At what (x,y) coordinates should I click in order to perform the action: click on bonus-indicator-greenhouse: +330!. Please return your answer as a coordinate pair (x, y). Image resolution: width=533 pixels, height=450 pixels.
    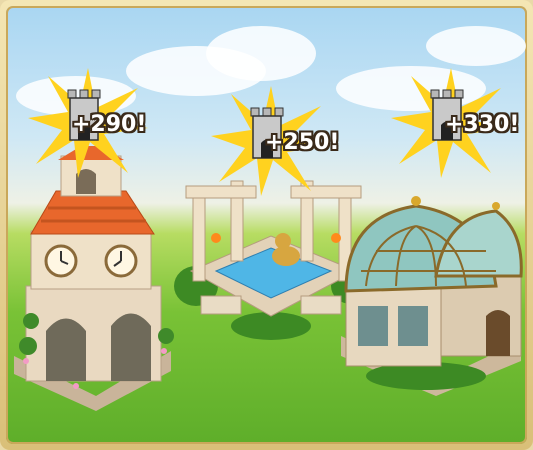
    Looking at the image, I should click on (455, 123).